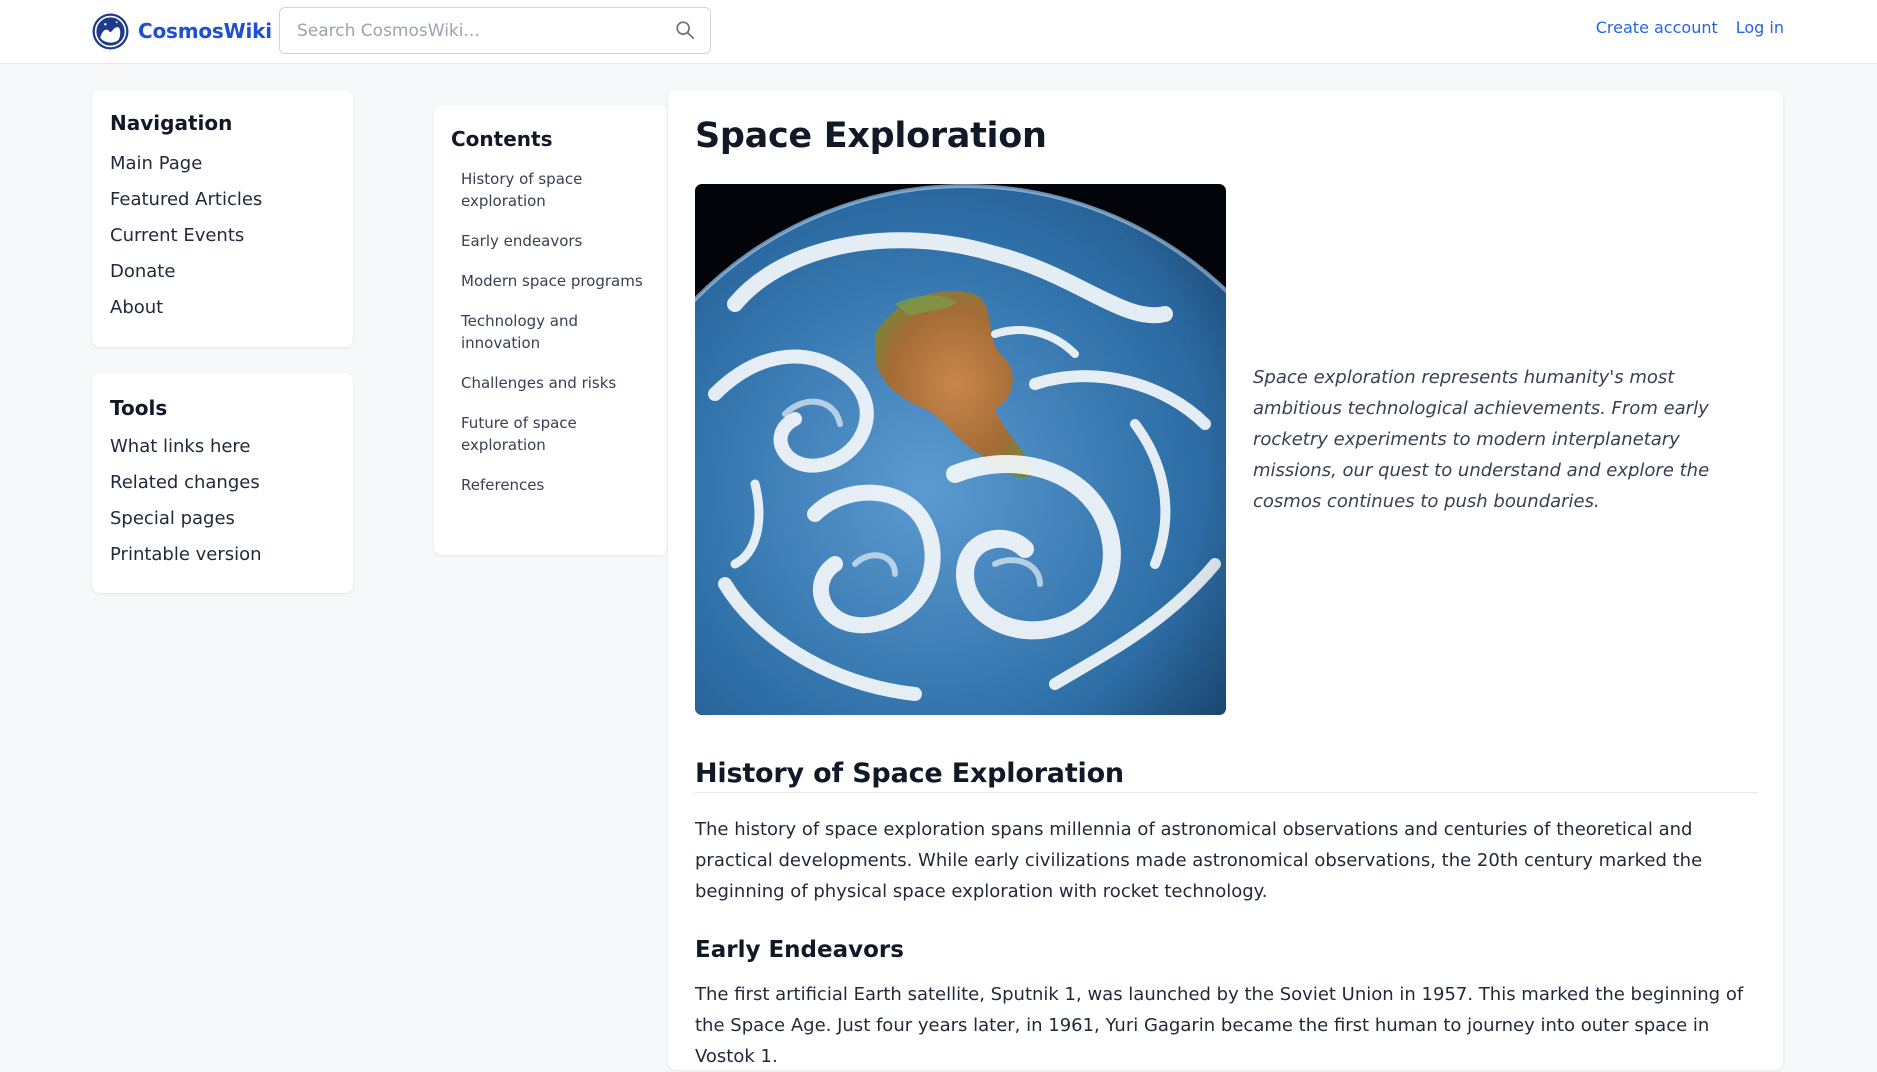 This screenshot has height=1072, width=1877. I want to click on search-input, so click(495, 30).